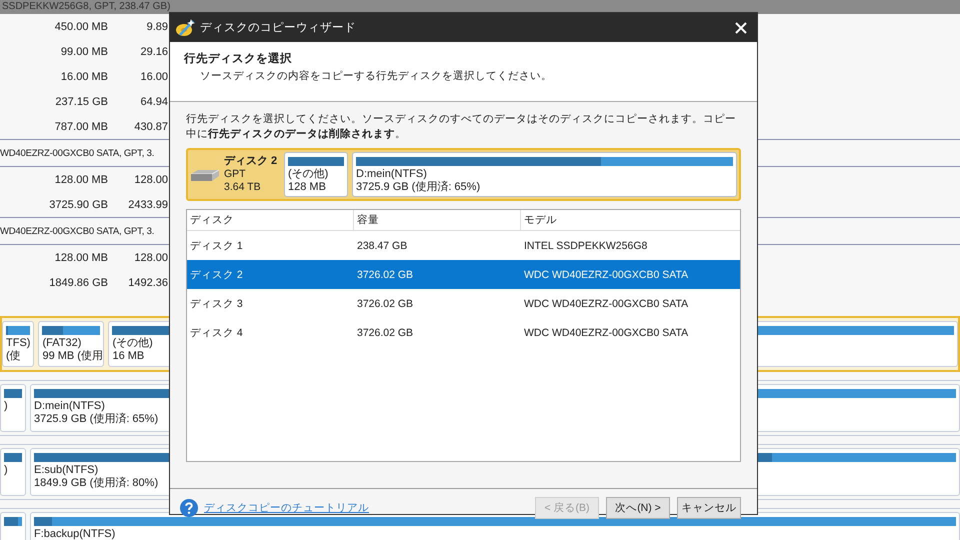 The width and height of the screenshot is (960, 540). Describe the element at coordinates (78, 282) in the screenshot. I see `capacity-text: 1849.86 GB` at that location.